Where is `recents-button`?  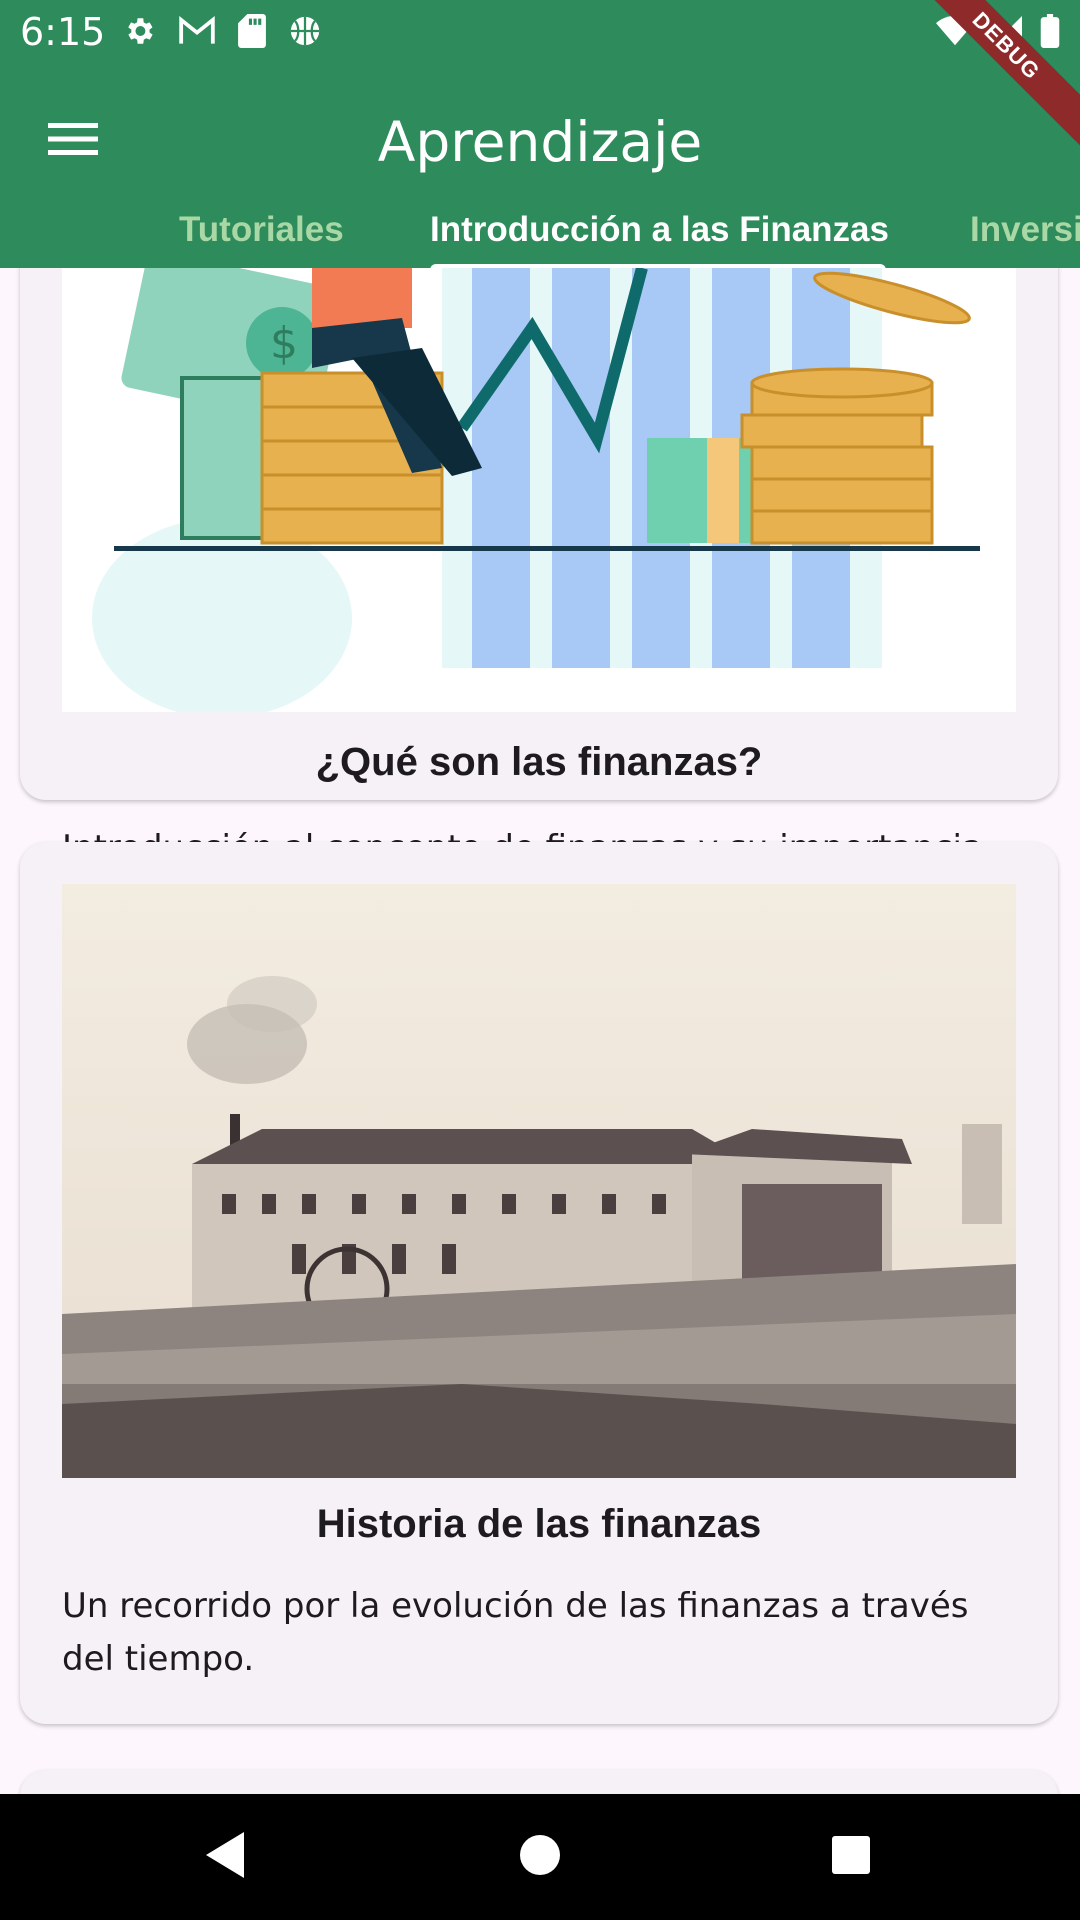
recents-button is located at coordinates (851, 1857).